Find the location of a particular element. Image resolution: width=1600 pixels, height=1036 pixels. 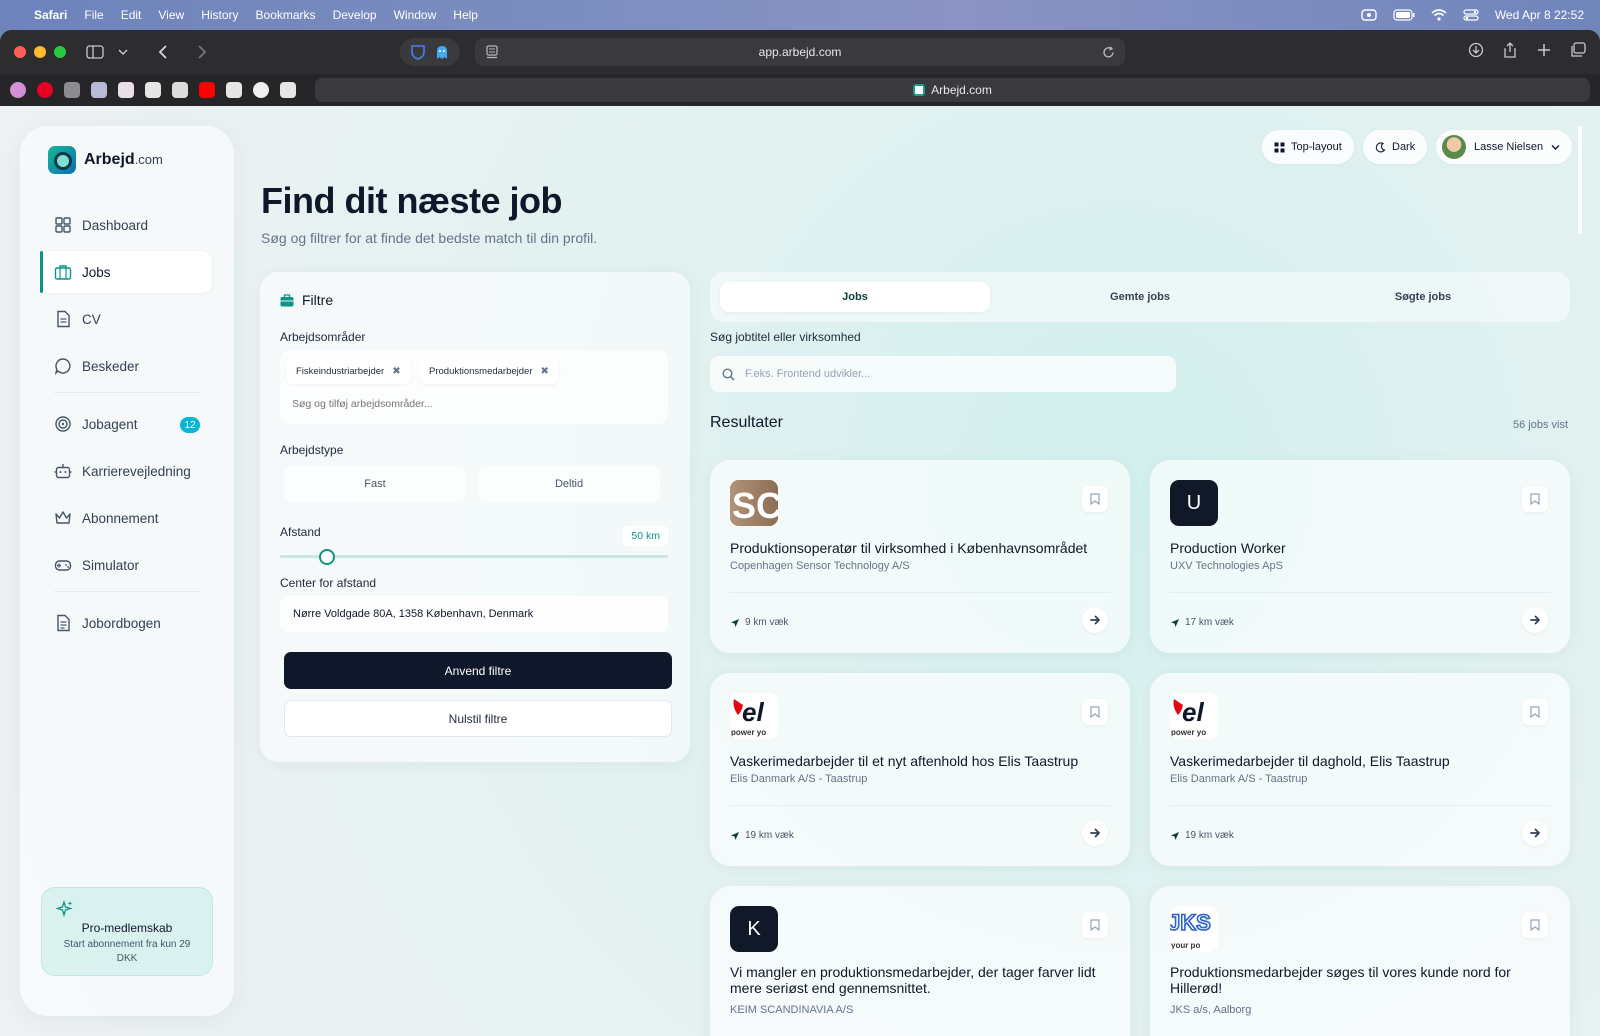

close-window-button is located at coordinates (20, 52).